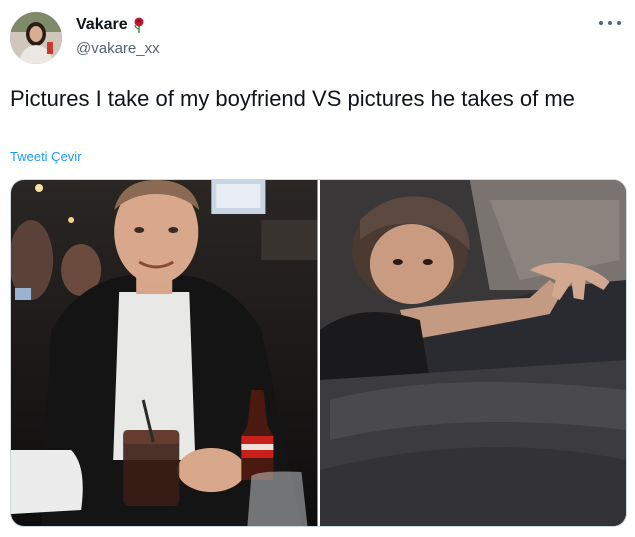 The image size is (635, 537). What do you see at coordinates (118, 48) in the screenshot?
I see `user-handle: @vakare_xx` at bounding box center [118, 48].